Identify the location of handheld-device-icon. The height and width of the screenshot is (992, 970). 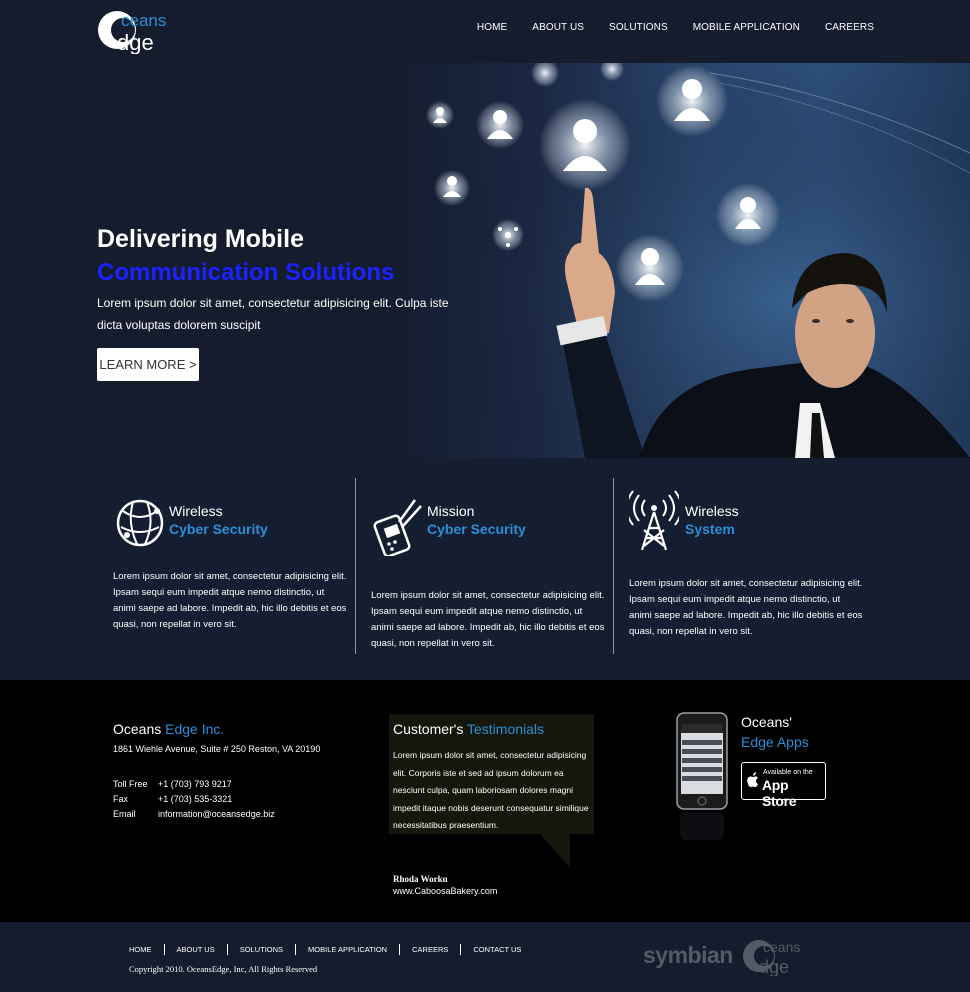
(397, 527).